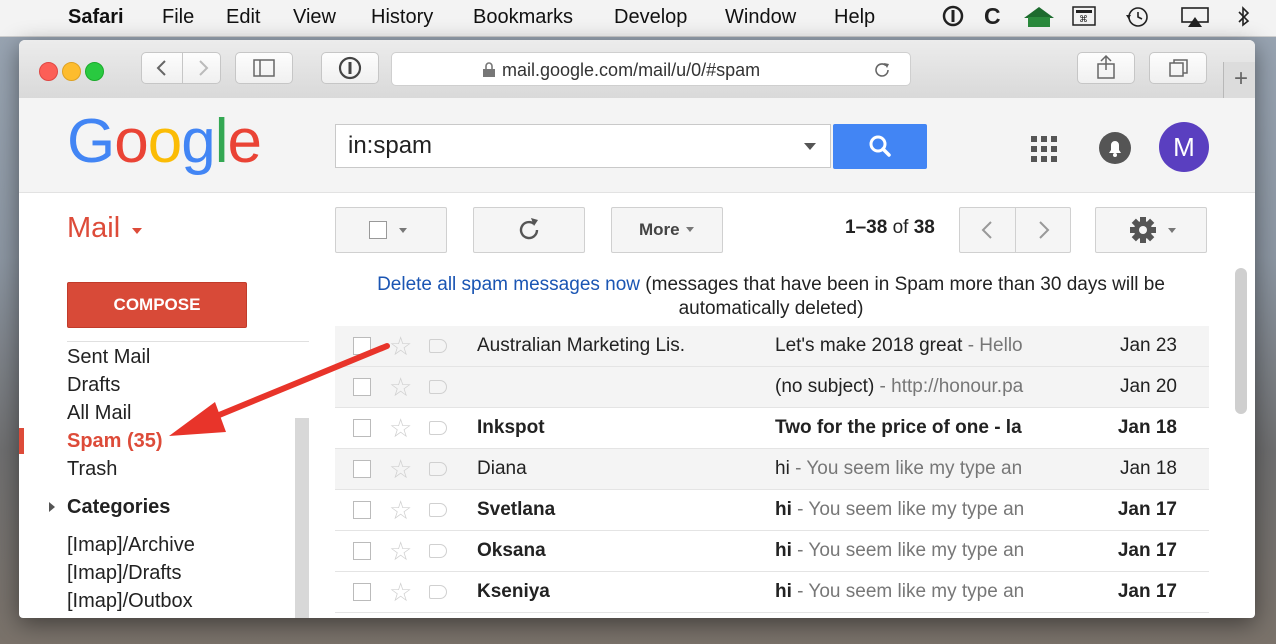  Describe the element at coordinates (825, 386) in the screenshot. I see `message-subject: (no subject)` at that location.